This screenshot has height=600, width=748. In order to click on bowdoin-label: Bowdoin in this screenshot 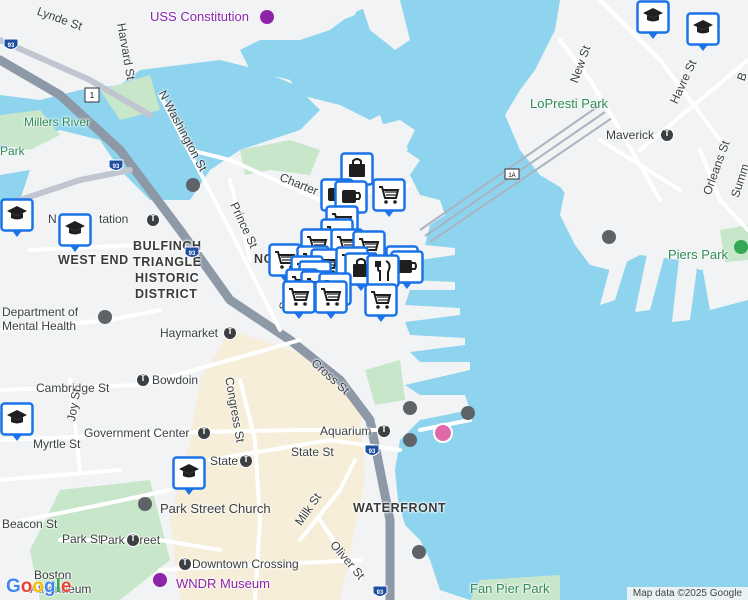, I will do `click(175, 380)`.